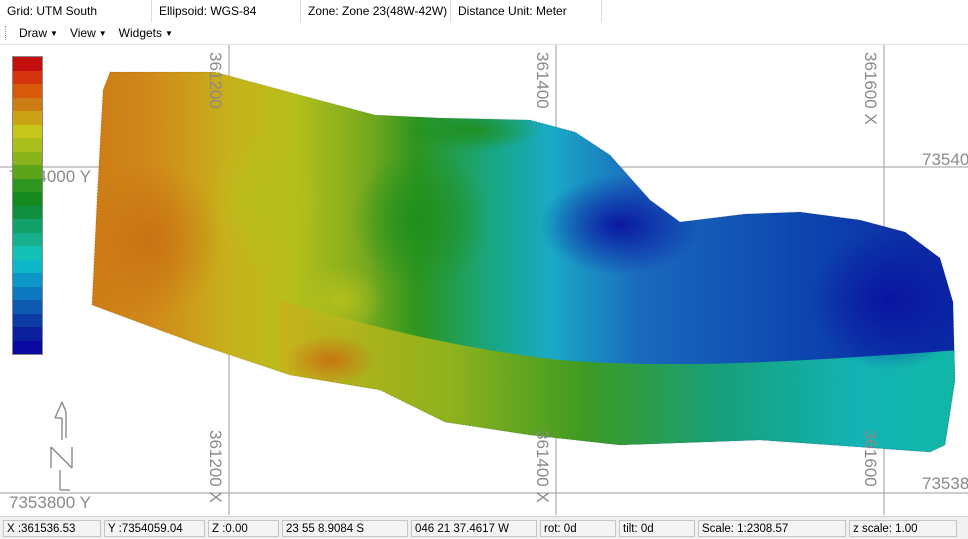 This screenshot has height=539, width=968. What do you see at coordinates (657, 528) in the screenshot?
I see `tilt: tilt: 0d` at bounding box center [657, 528].